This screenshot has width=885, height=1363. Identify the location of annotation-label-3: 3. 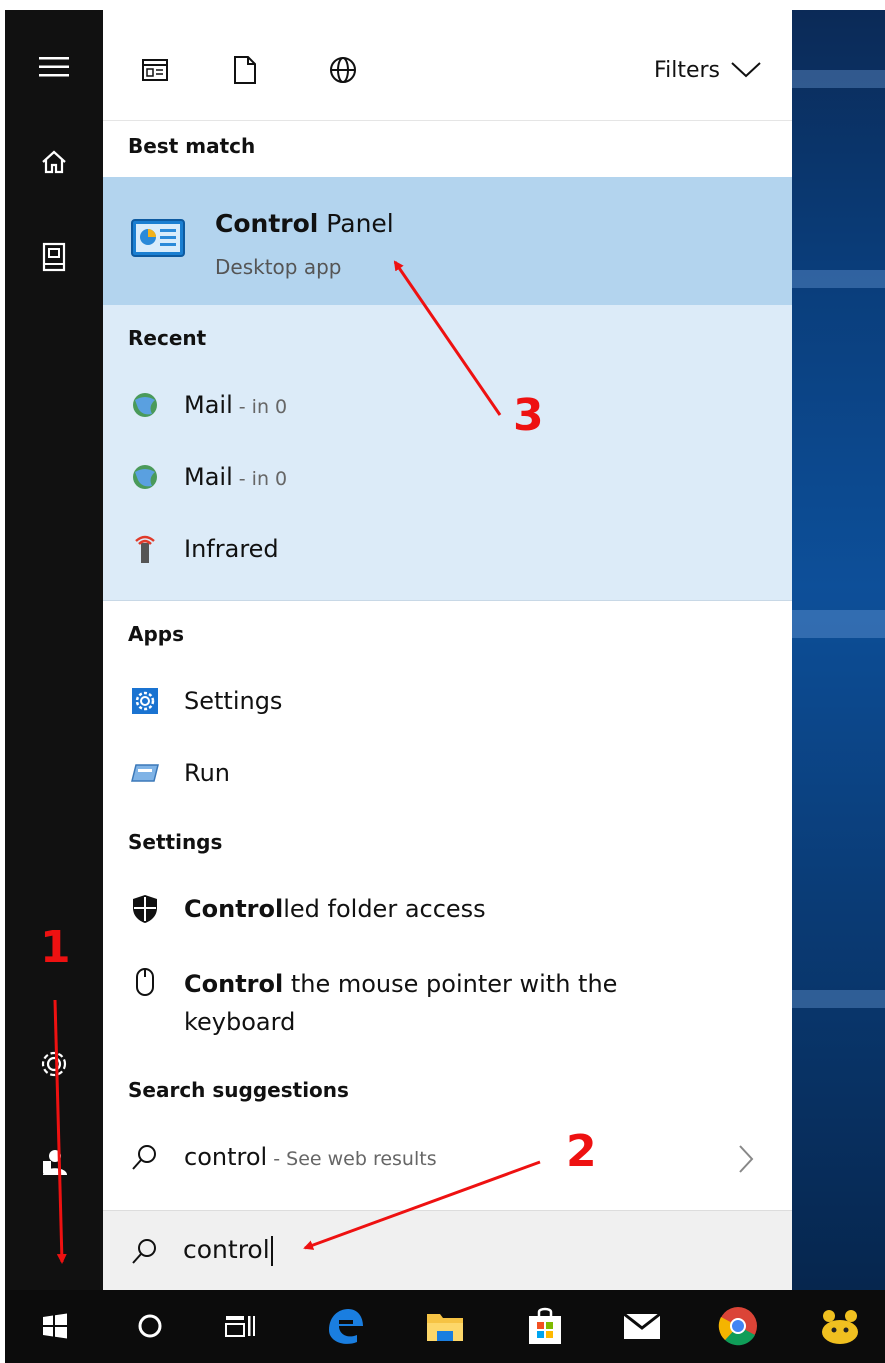
(528, 415).